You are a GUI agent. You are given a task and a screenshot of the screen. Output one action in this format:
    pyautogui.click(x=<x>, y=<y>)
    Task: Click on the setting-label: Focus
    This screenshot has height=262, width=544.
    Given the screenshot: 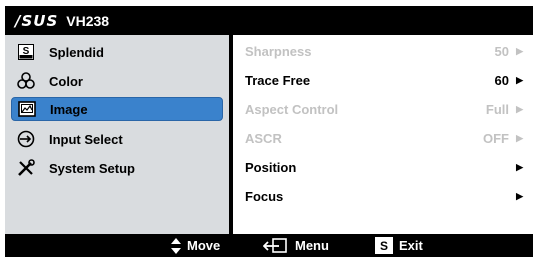 What is the action you would take?
    pyautogui.click(x=264, y=196)
    